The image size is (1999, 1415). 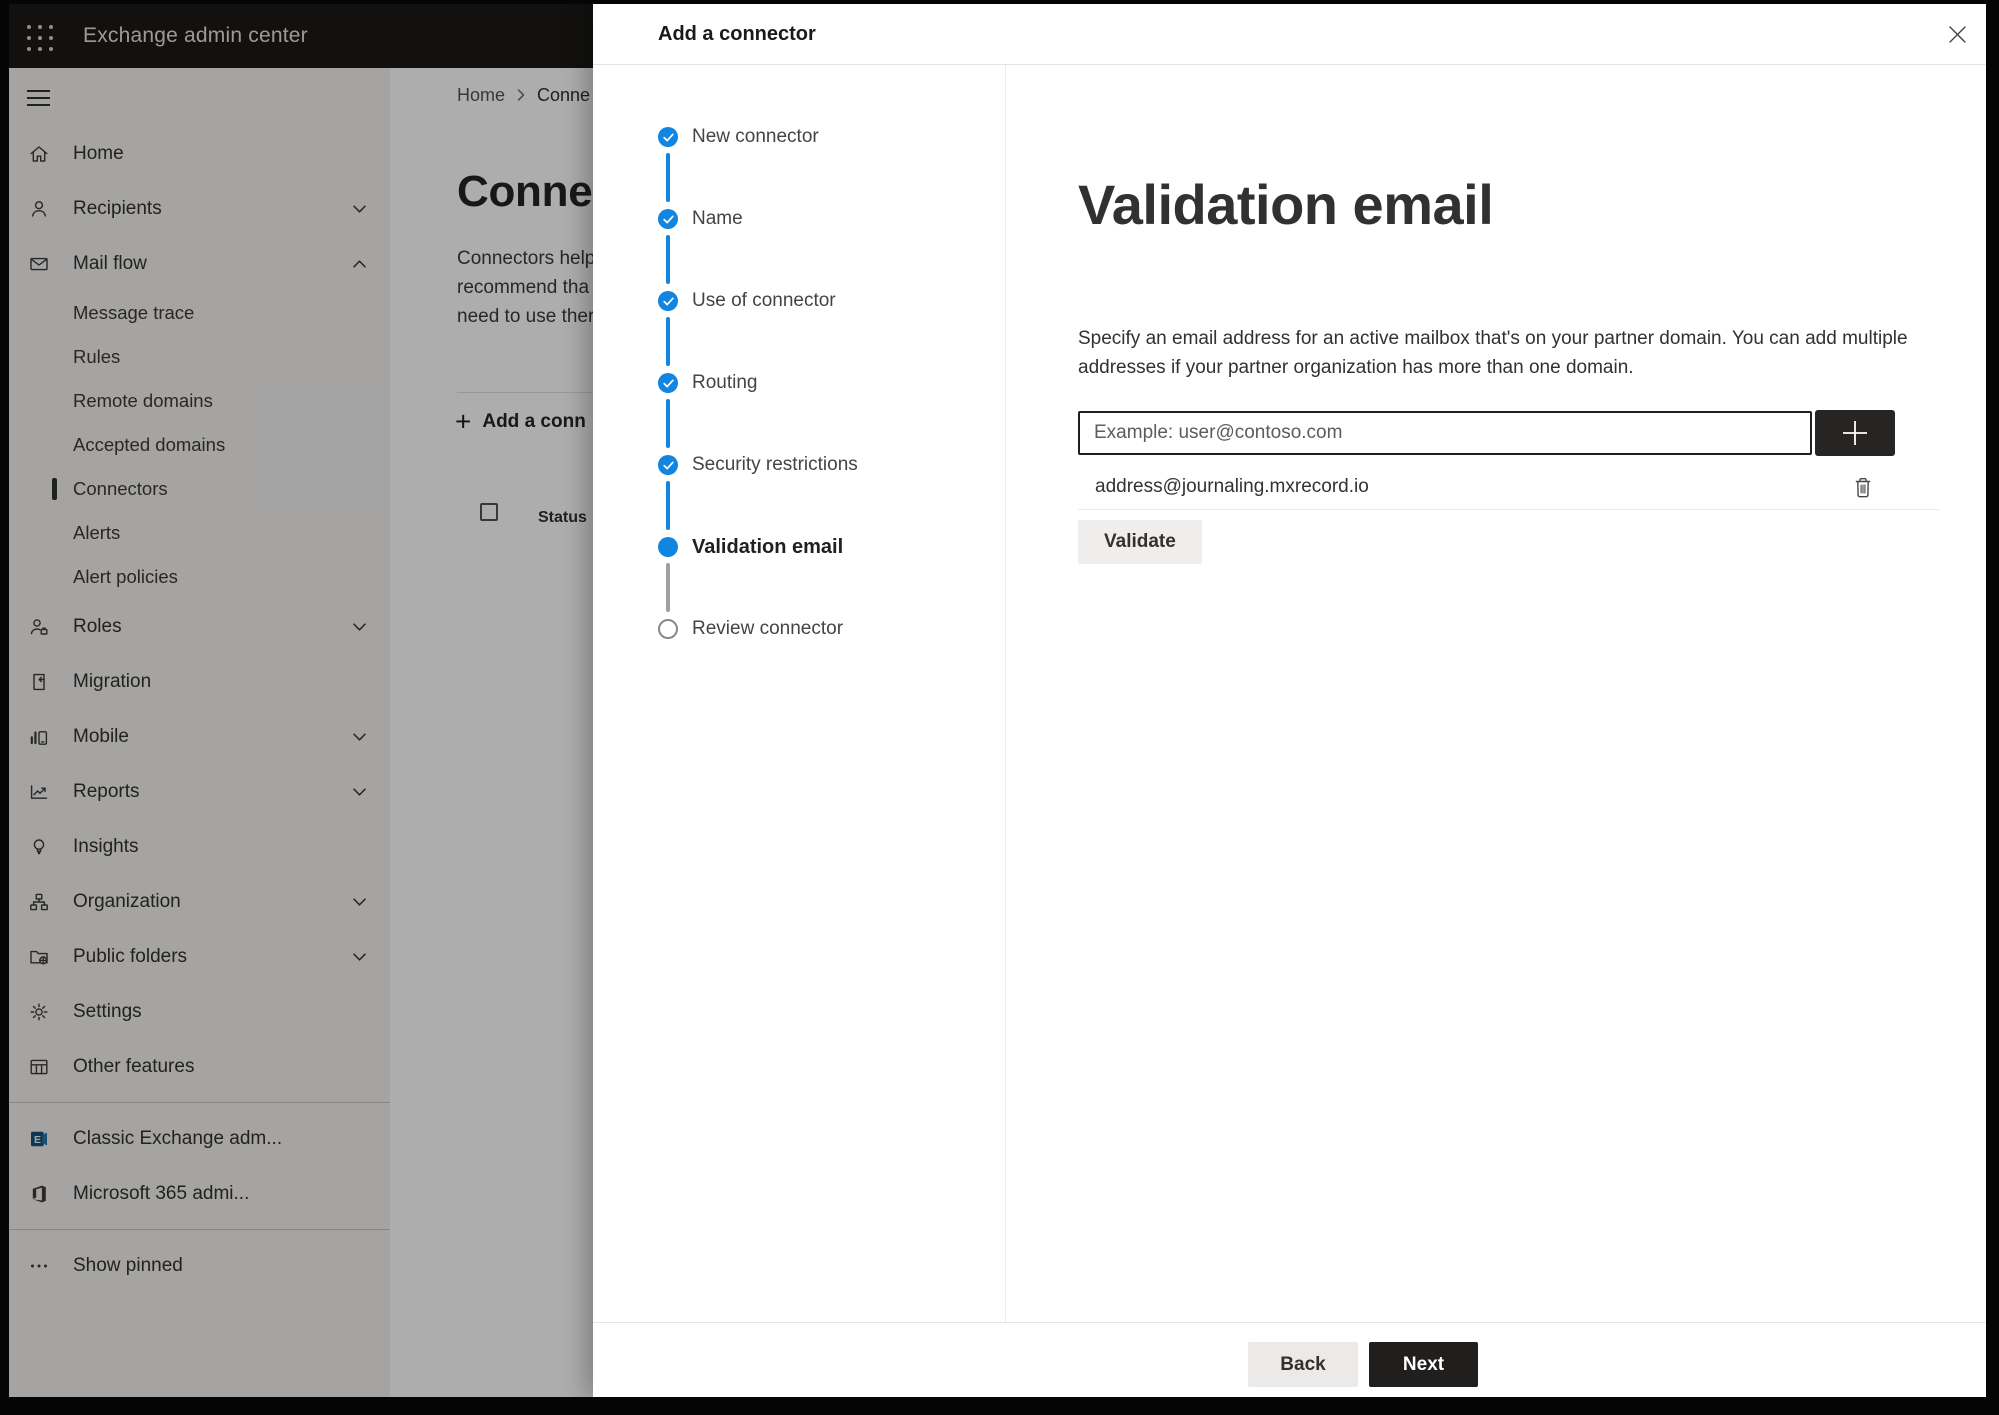 I want to click on plus-icon, so click(x=1855, y=433).